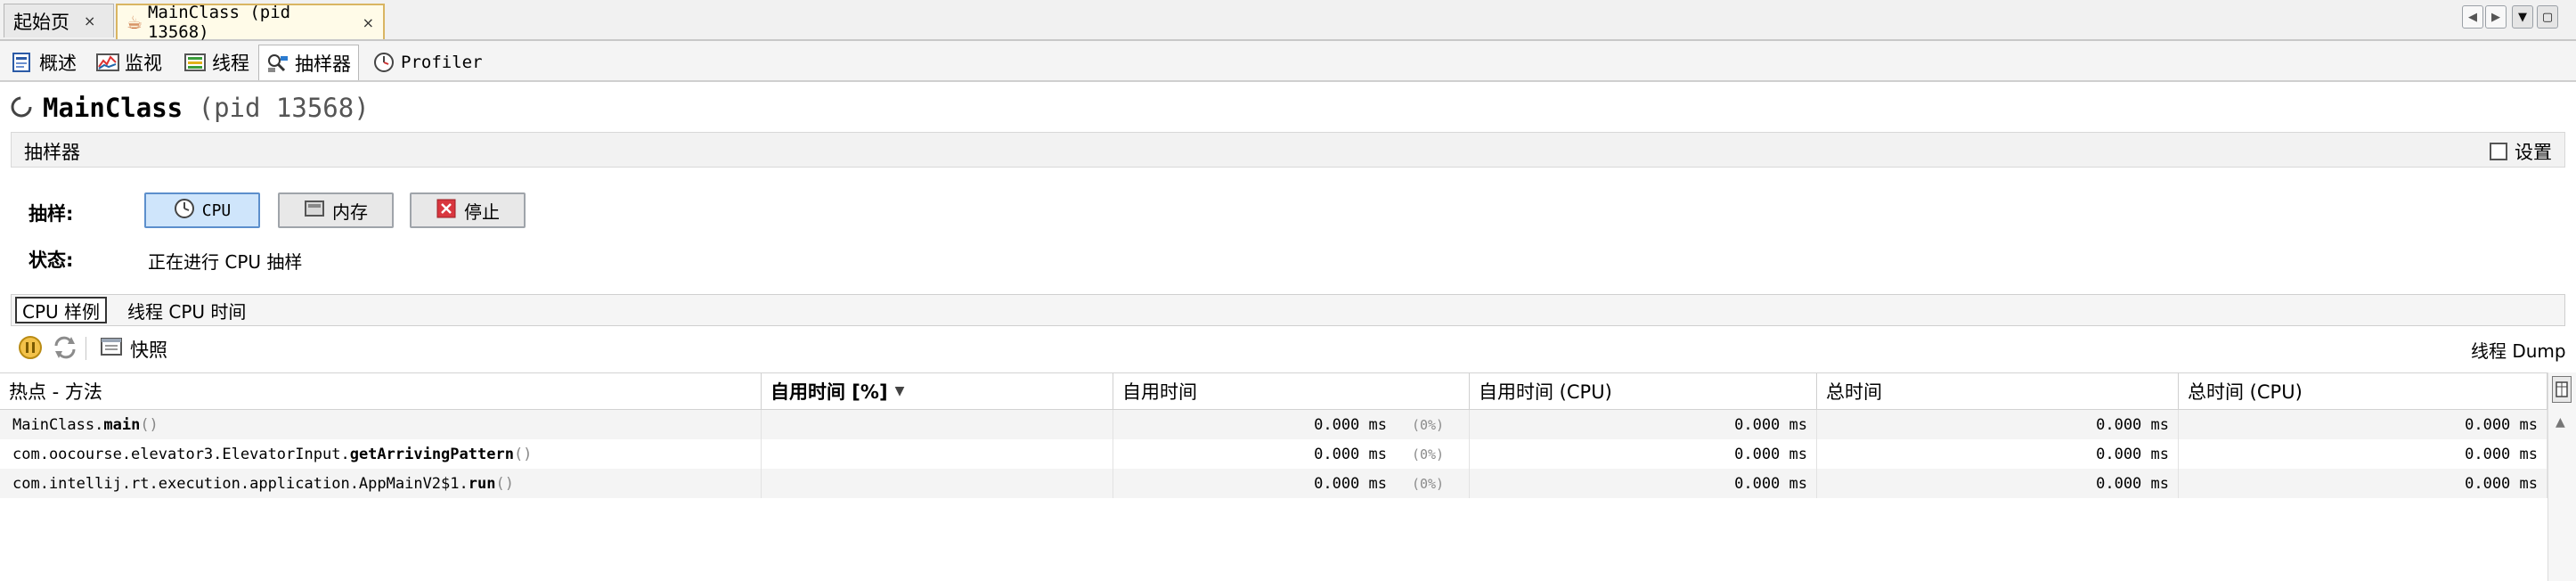 The width and height of the screenshot is (2576, 581). I want to click on monitor-icon, so click(108, 62).